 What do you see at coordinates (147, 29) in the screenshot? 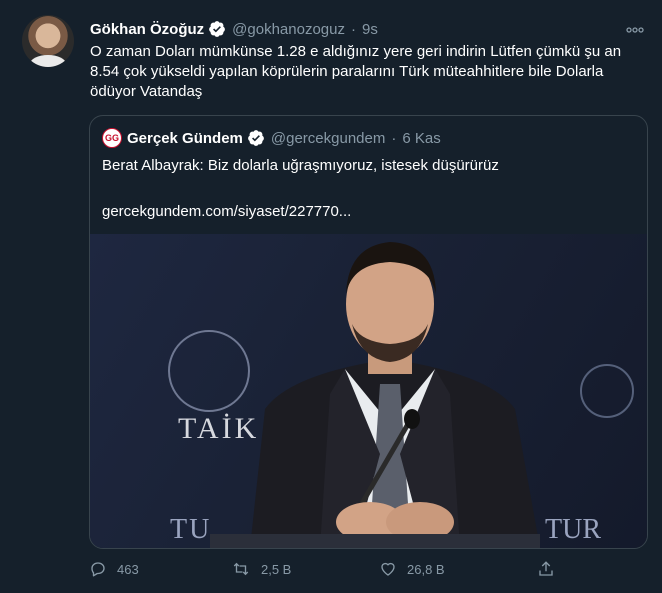
I see `author-name: Gökhan Özoğuz` at bounding box center [147, 29].